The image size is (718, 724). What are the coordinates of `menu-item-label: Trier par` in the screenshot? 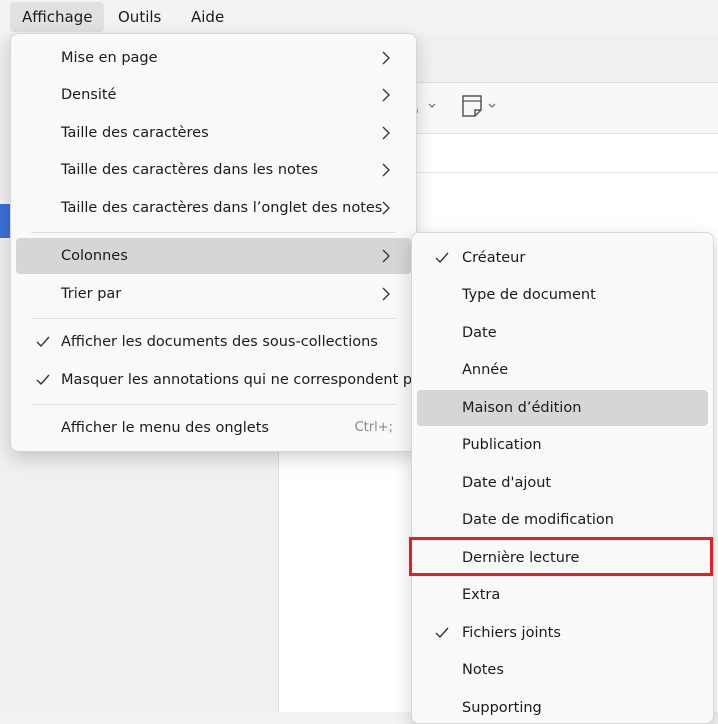 It's located at (91, 294).